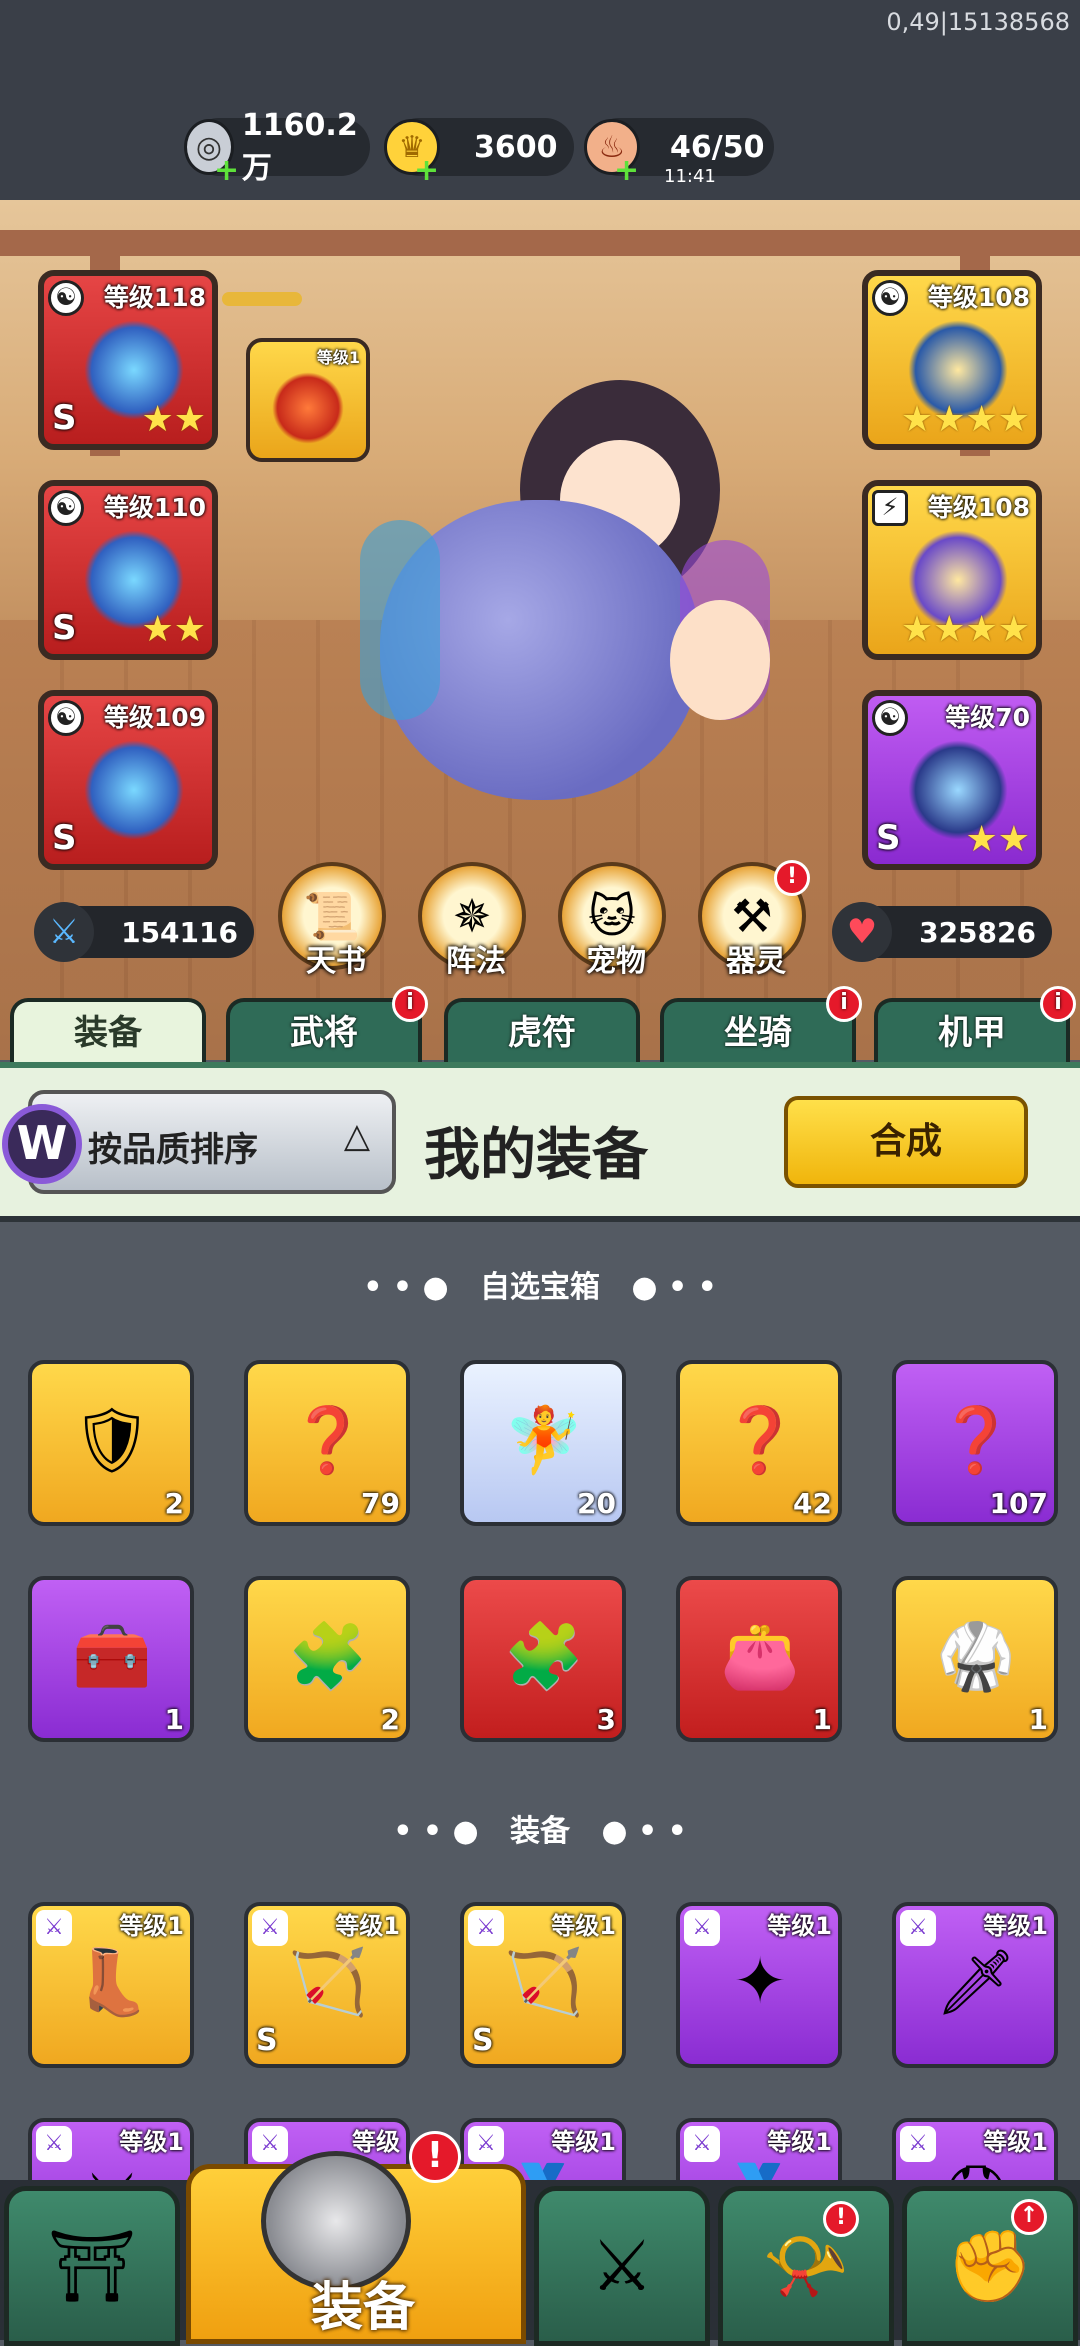  Describe the element at coordinates (472, 920) in the screenshot. I see `formation-button: ✵ 阵法` at that location.